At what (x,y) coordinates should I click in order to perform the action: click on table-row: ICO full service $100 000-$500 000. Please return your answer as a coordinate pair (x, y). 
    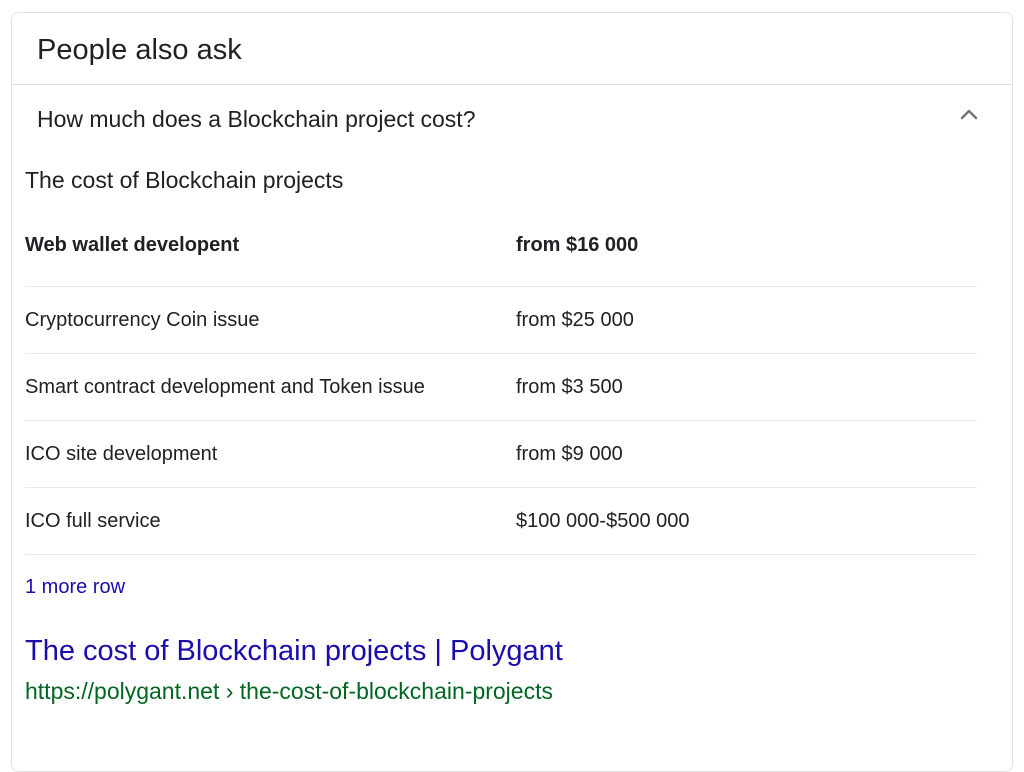
    Looking at the image, I should click on (501, 521).